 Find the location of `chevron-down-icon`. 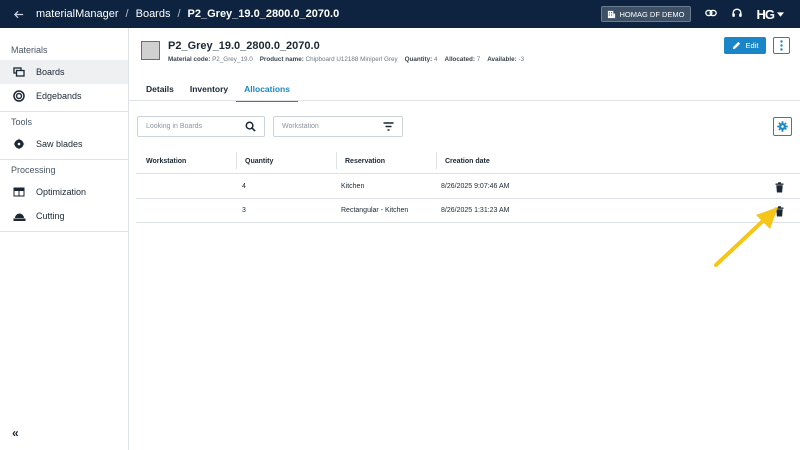

chevron-down-icon is located at coordinates (780, 14).